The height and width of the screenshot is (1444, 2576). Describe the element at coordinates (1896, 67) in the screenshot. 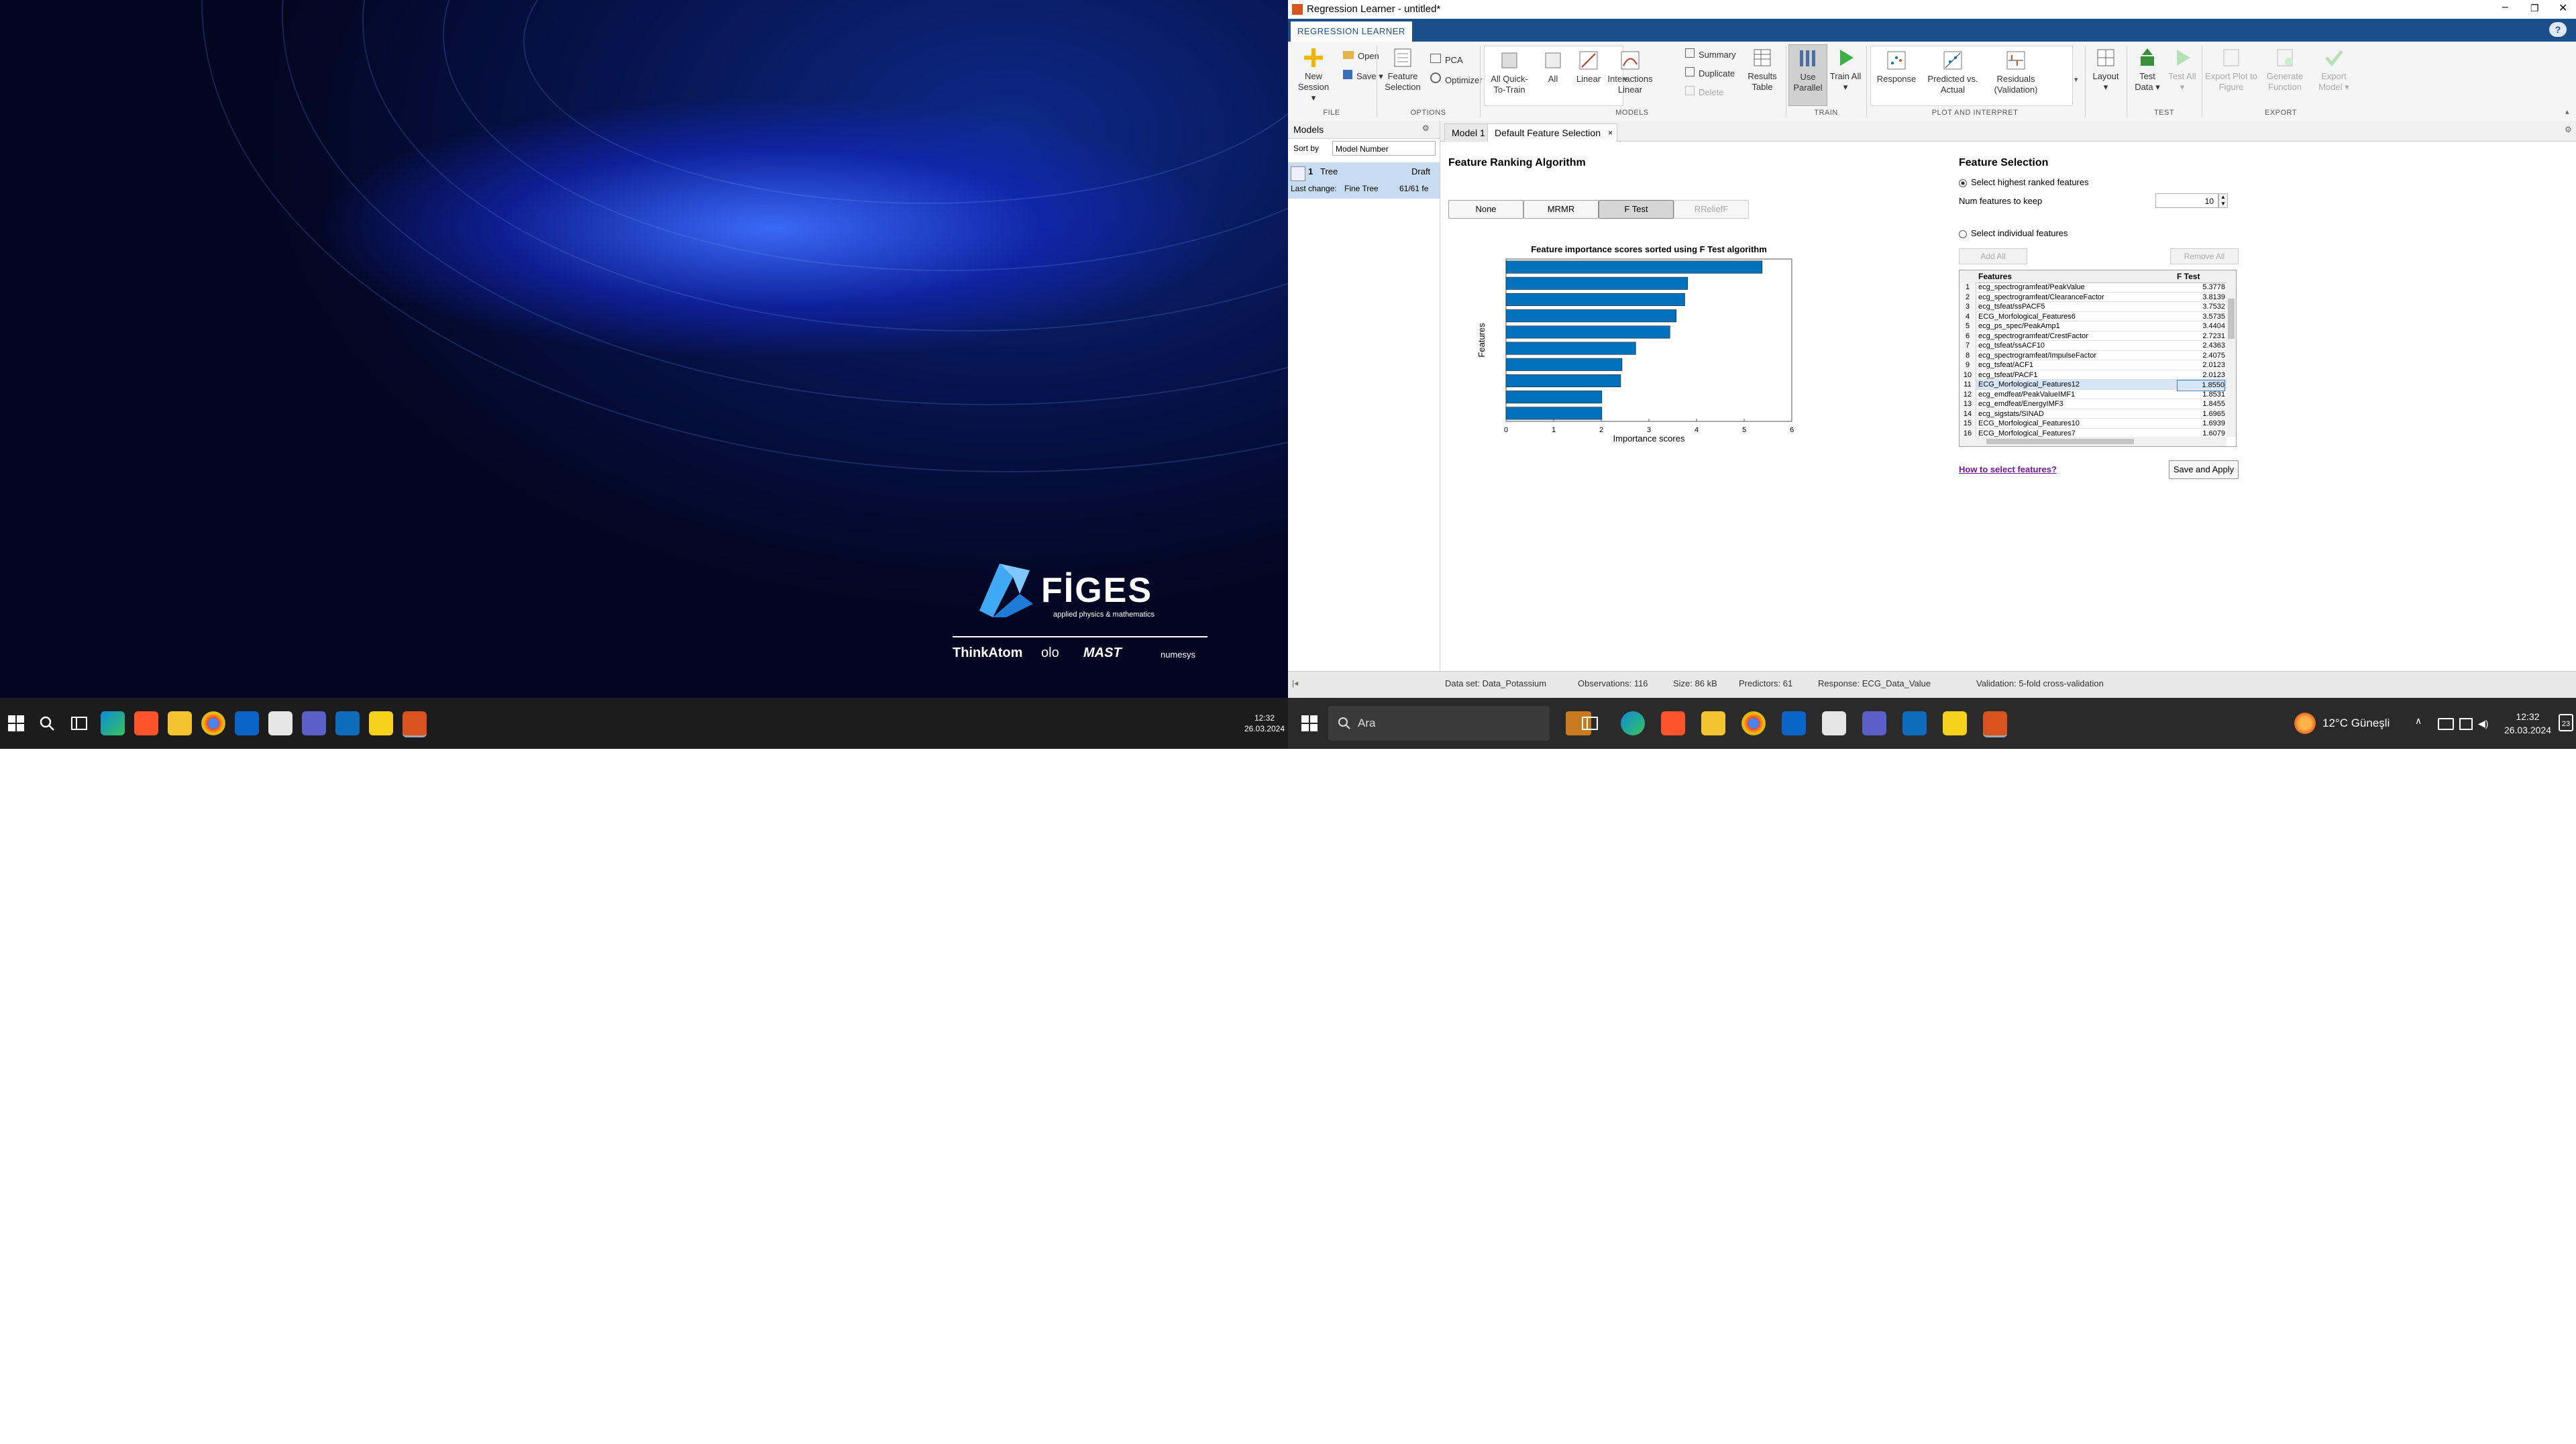

I see `response-plot-button: Response` at that location.